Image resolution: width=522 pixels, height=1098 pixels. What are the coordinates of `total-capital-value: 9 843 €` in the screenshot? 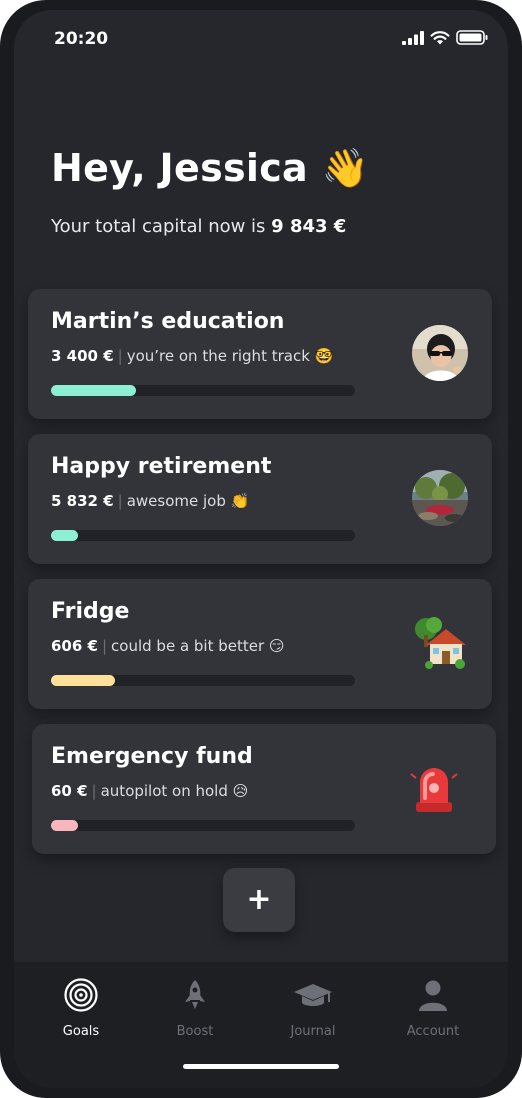 It's located at (309, 226).